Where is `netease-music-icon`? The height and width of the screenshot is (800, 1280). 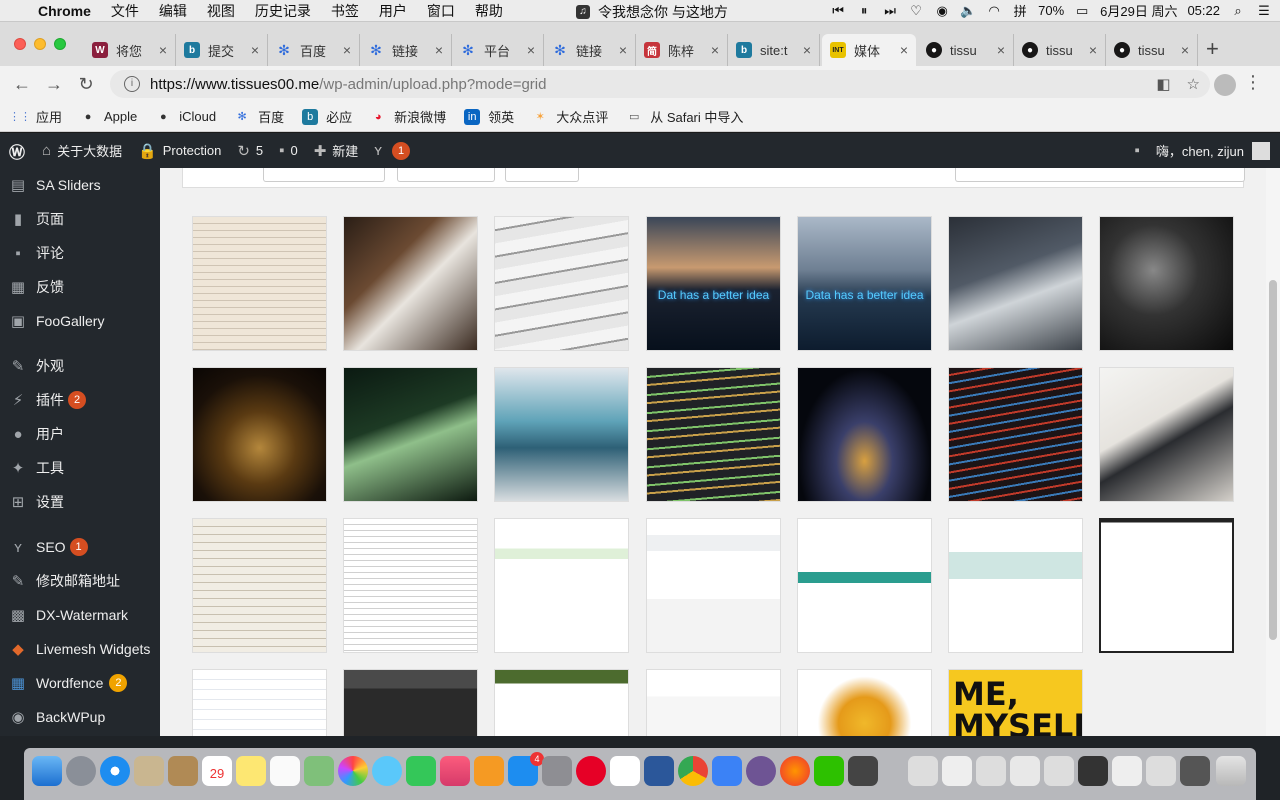 netease-music-icon is located at coordinates (591, 771).